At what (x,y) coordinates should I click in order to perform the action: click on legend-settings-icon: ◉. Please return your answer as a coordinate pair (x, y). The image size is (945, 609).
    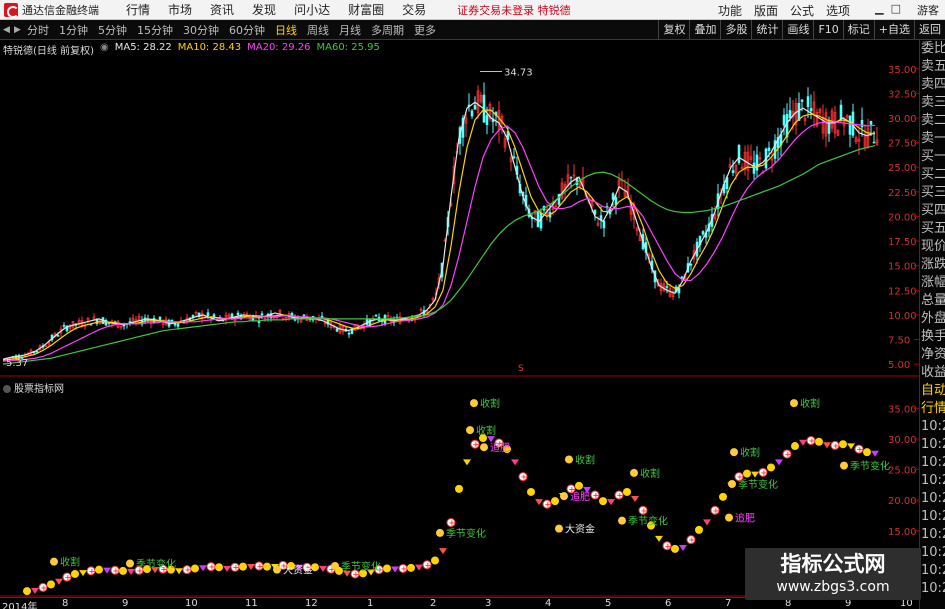
    Looking at the image, I should click on (104, 49).